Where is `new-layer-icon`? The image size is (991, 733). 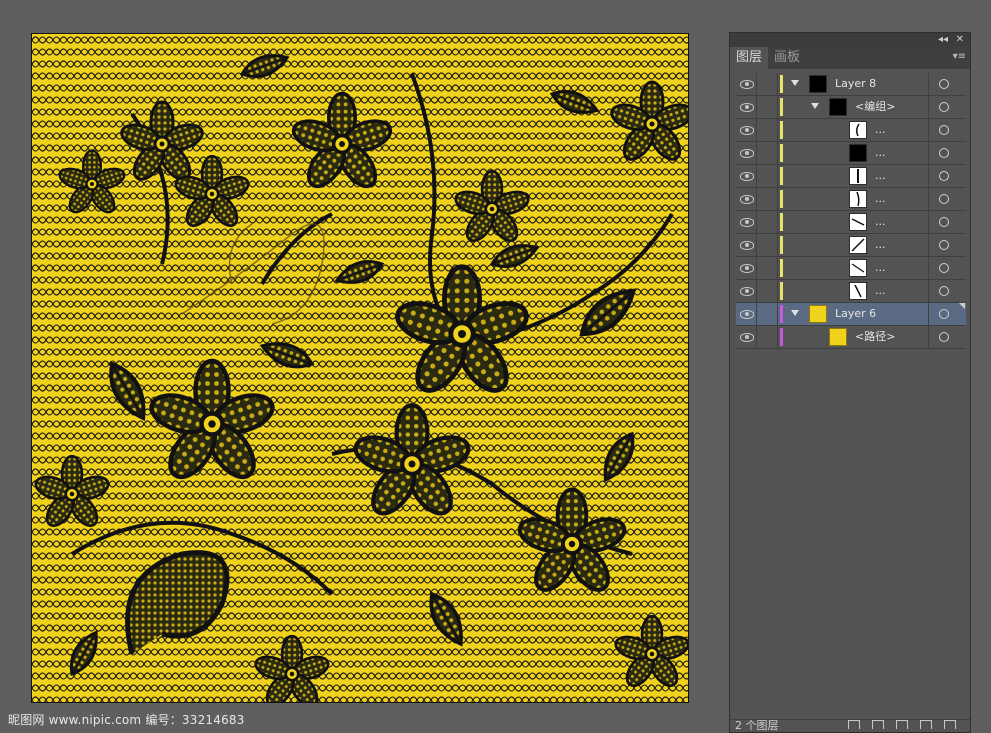
new-layer-icon is located at coordinates (926, 724).